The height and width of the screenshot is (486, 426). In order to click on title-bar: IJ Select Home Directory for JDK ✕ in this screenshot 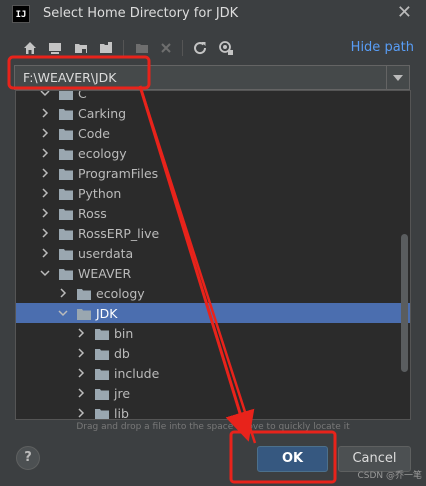, I will do `click(213, 15)`.